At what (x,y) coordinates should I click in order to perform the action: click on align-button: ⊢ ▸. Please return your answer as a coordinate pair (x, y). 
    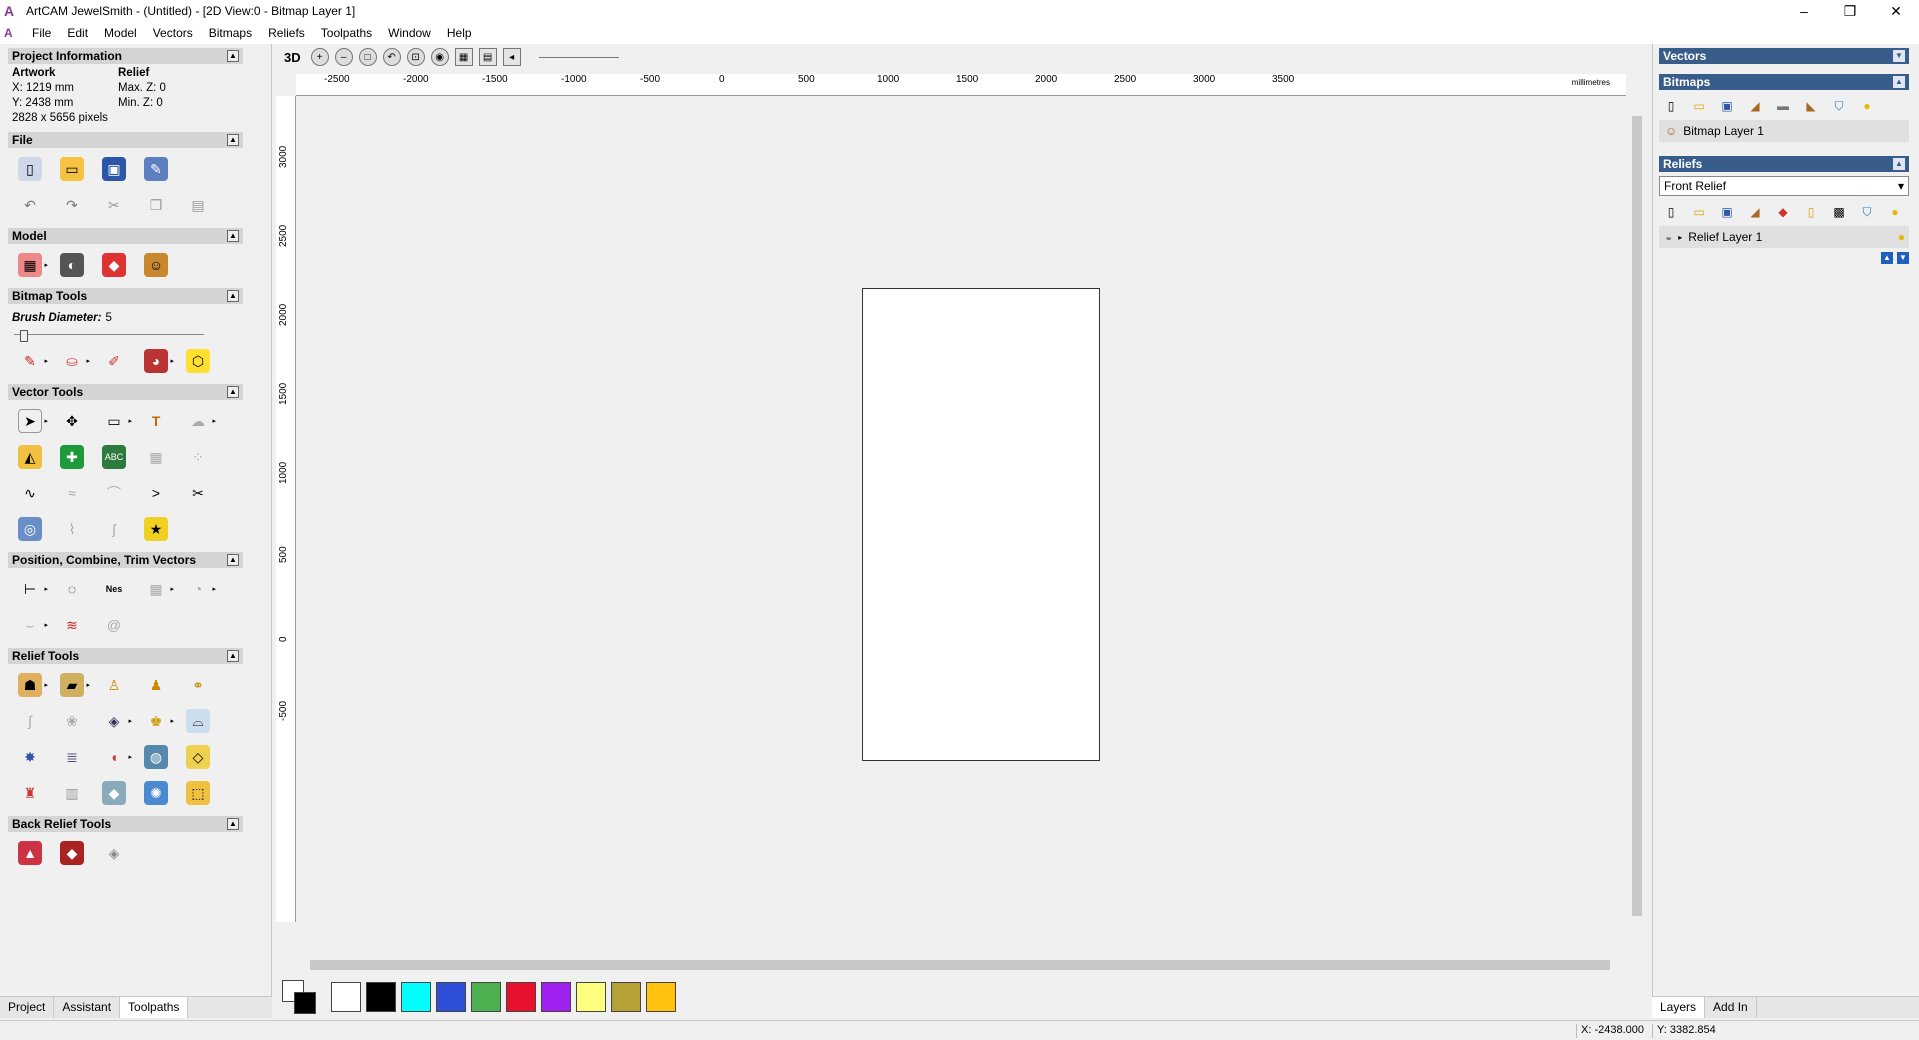
    Looking at the image, I should click on (30, 589).